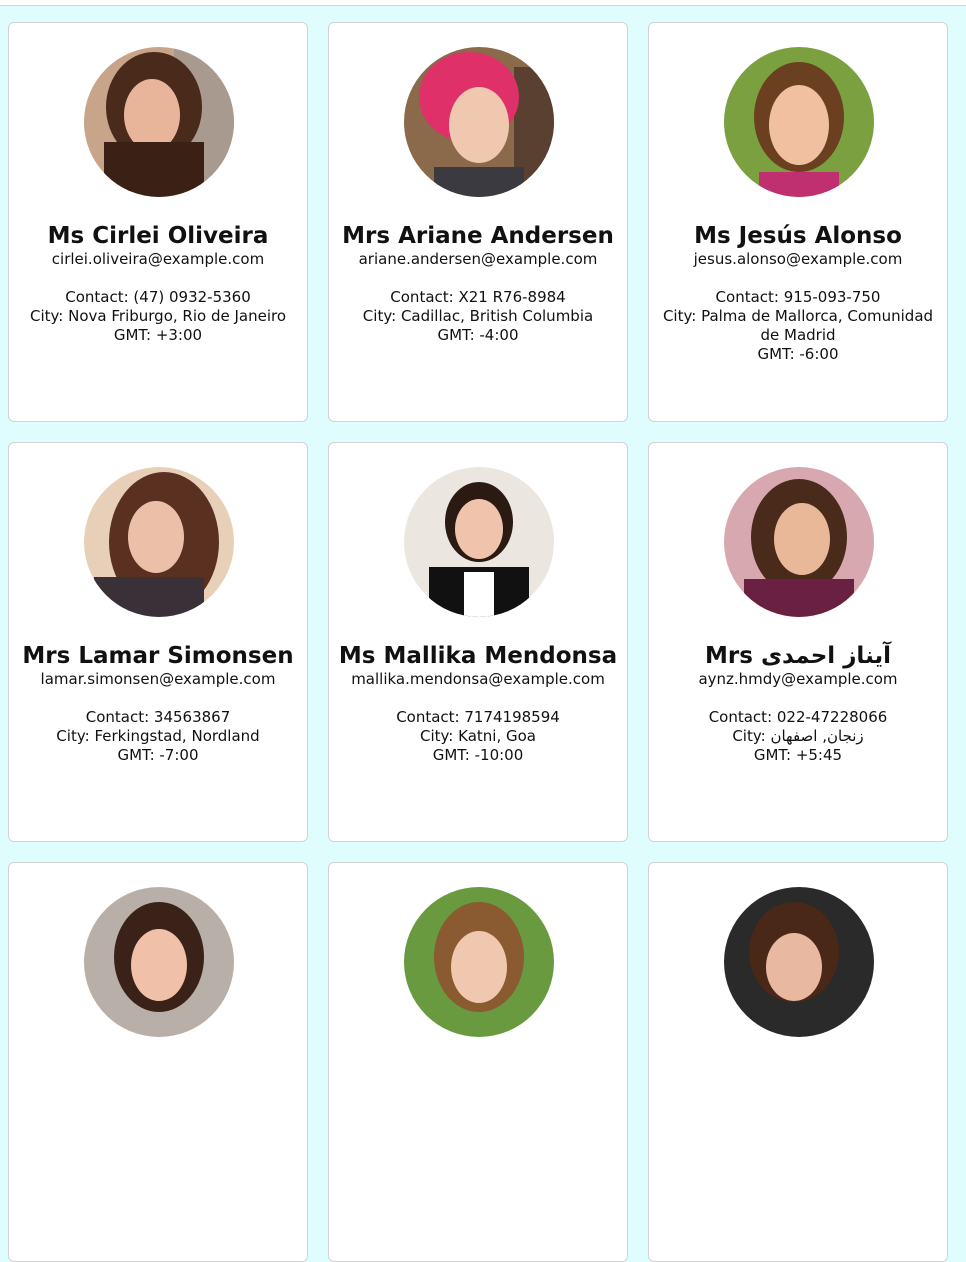 The width and height of the screenshot is (966, 1262). What do you see at coordinates (497, 316) in the screenshot?
I see `city-value: Cadillac, British Columbia` at bounding box center [497, 316].